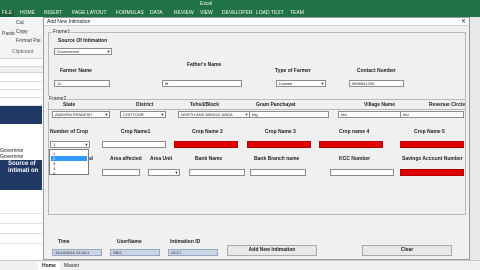  What do you see at coordinates (432, 159) in the screenshot?
I see `savings-account-label: Savings Account Number` at bounding box center [432, 159].